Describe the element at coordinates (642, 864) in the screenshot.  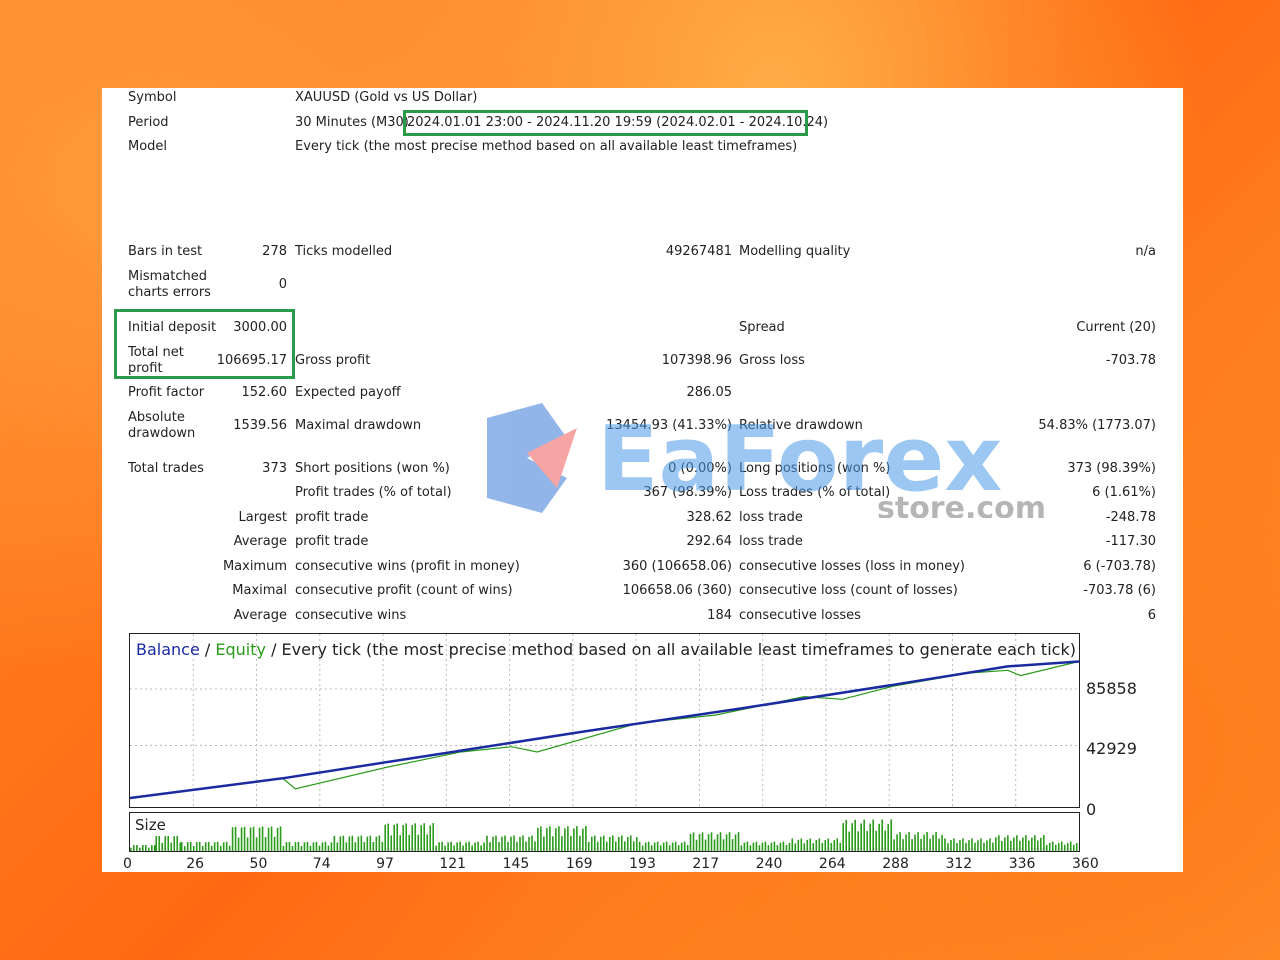
I see `x-tick-label: 193` at that location.